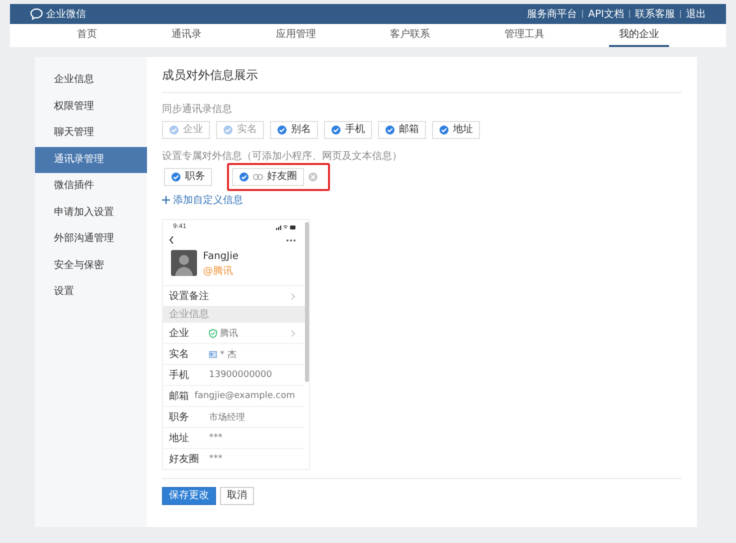 This screenshot has width=736, height=543. What do you see at coordinates (218, 271) in the screenshot?
I see `company-label: @腾讯` at bounding box center [218, 271].